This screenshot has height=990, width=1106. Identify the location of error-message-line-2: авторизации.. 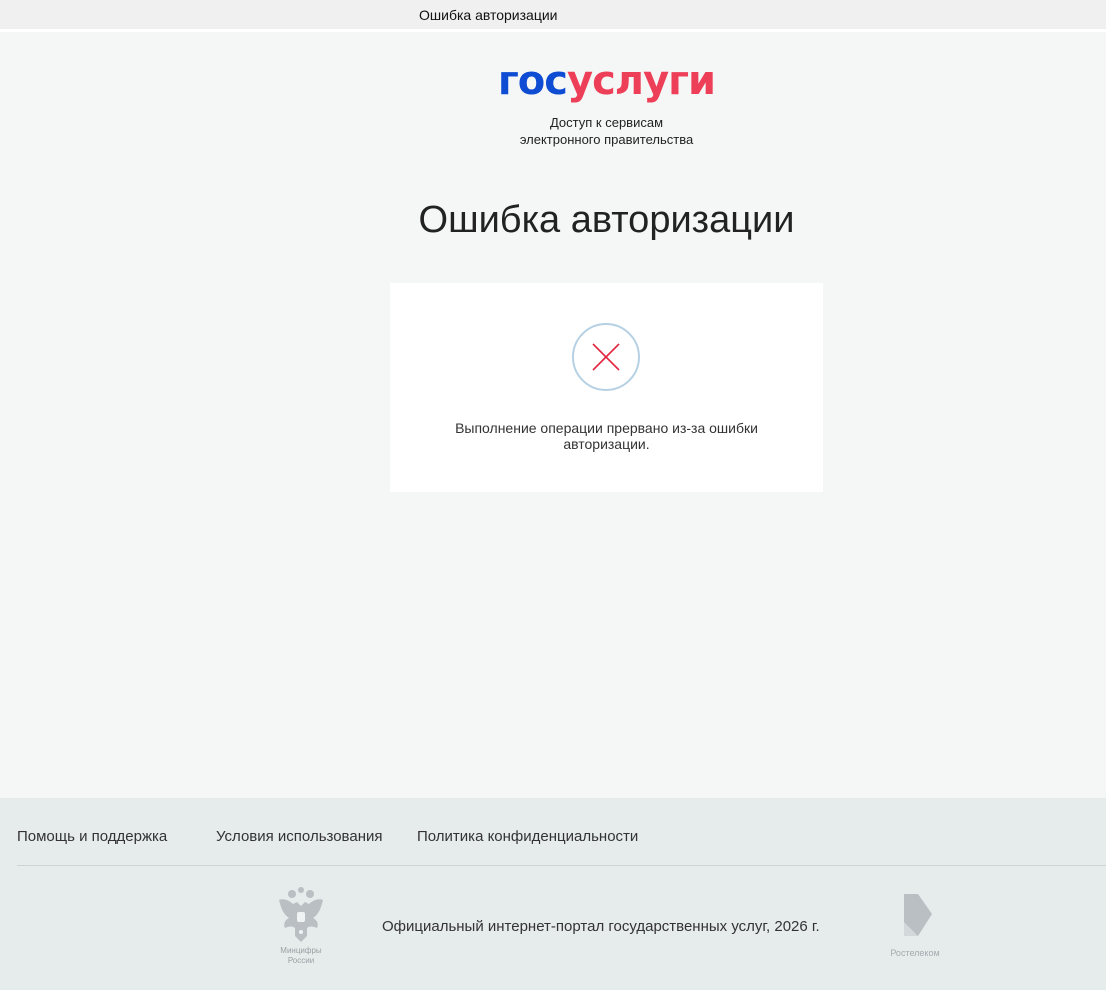
(606, 444).